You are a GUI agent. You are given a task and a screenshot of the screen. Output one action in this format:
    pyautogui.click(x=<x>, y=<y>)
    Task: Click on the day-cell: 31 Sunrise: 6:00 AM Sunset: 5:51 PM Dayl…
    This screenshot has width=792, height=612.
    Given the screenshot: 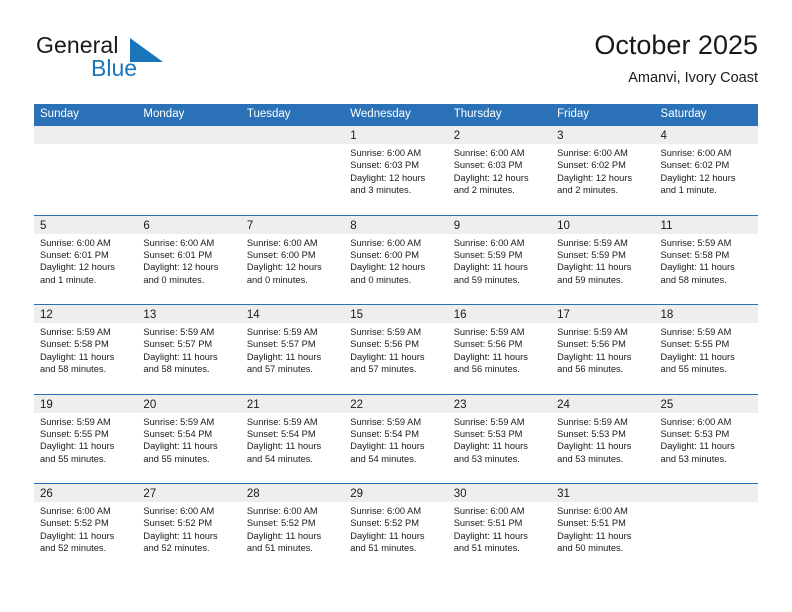 What is the action you would take?
    pyautogui.click(x=603, y=528)
    